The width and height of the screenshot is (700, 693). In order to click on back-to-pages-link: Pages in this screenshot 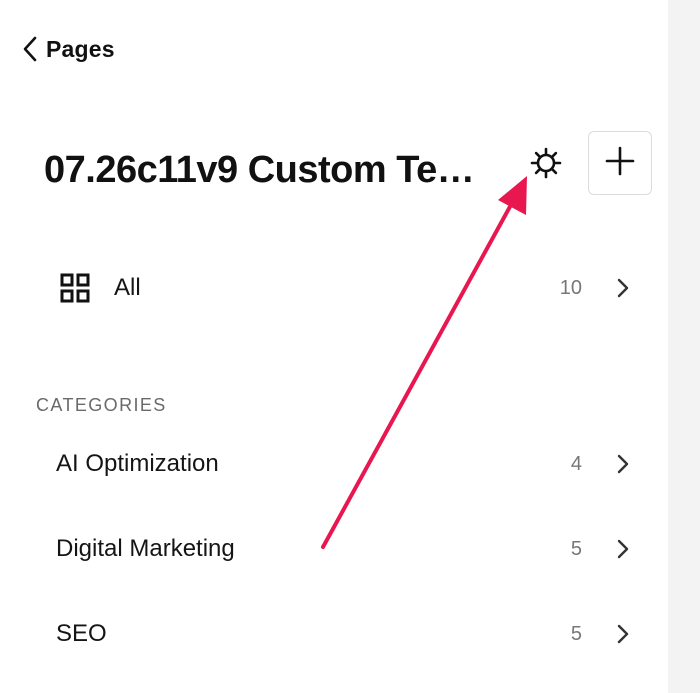, I will do `click(68, 49)`.